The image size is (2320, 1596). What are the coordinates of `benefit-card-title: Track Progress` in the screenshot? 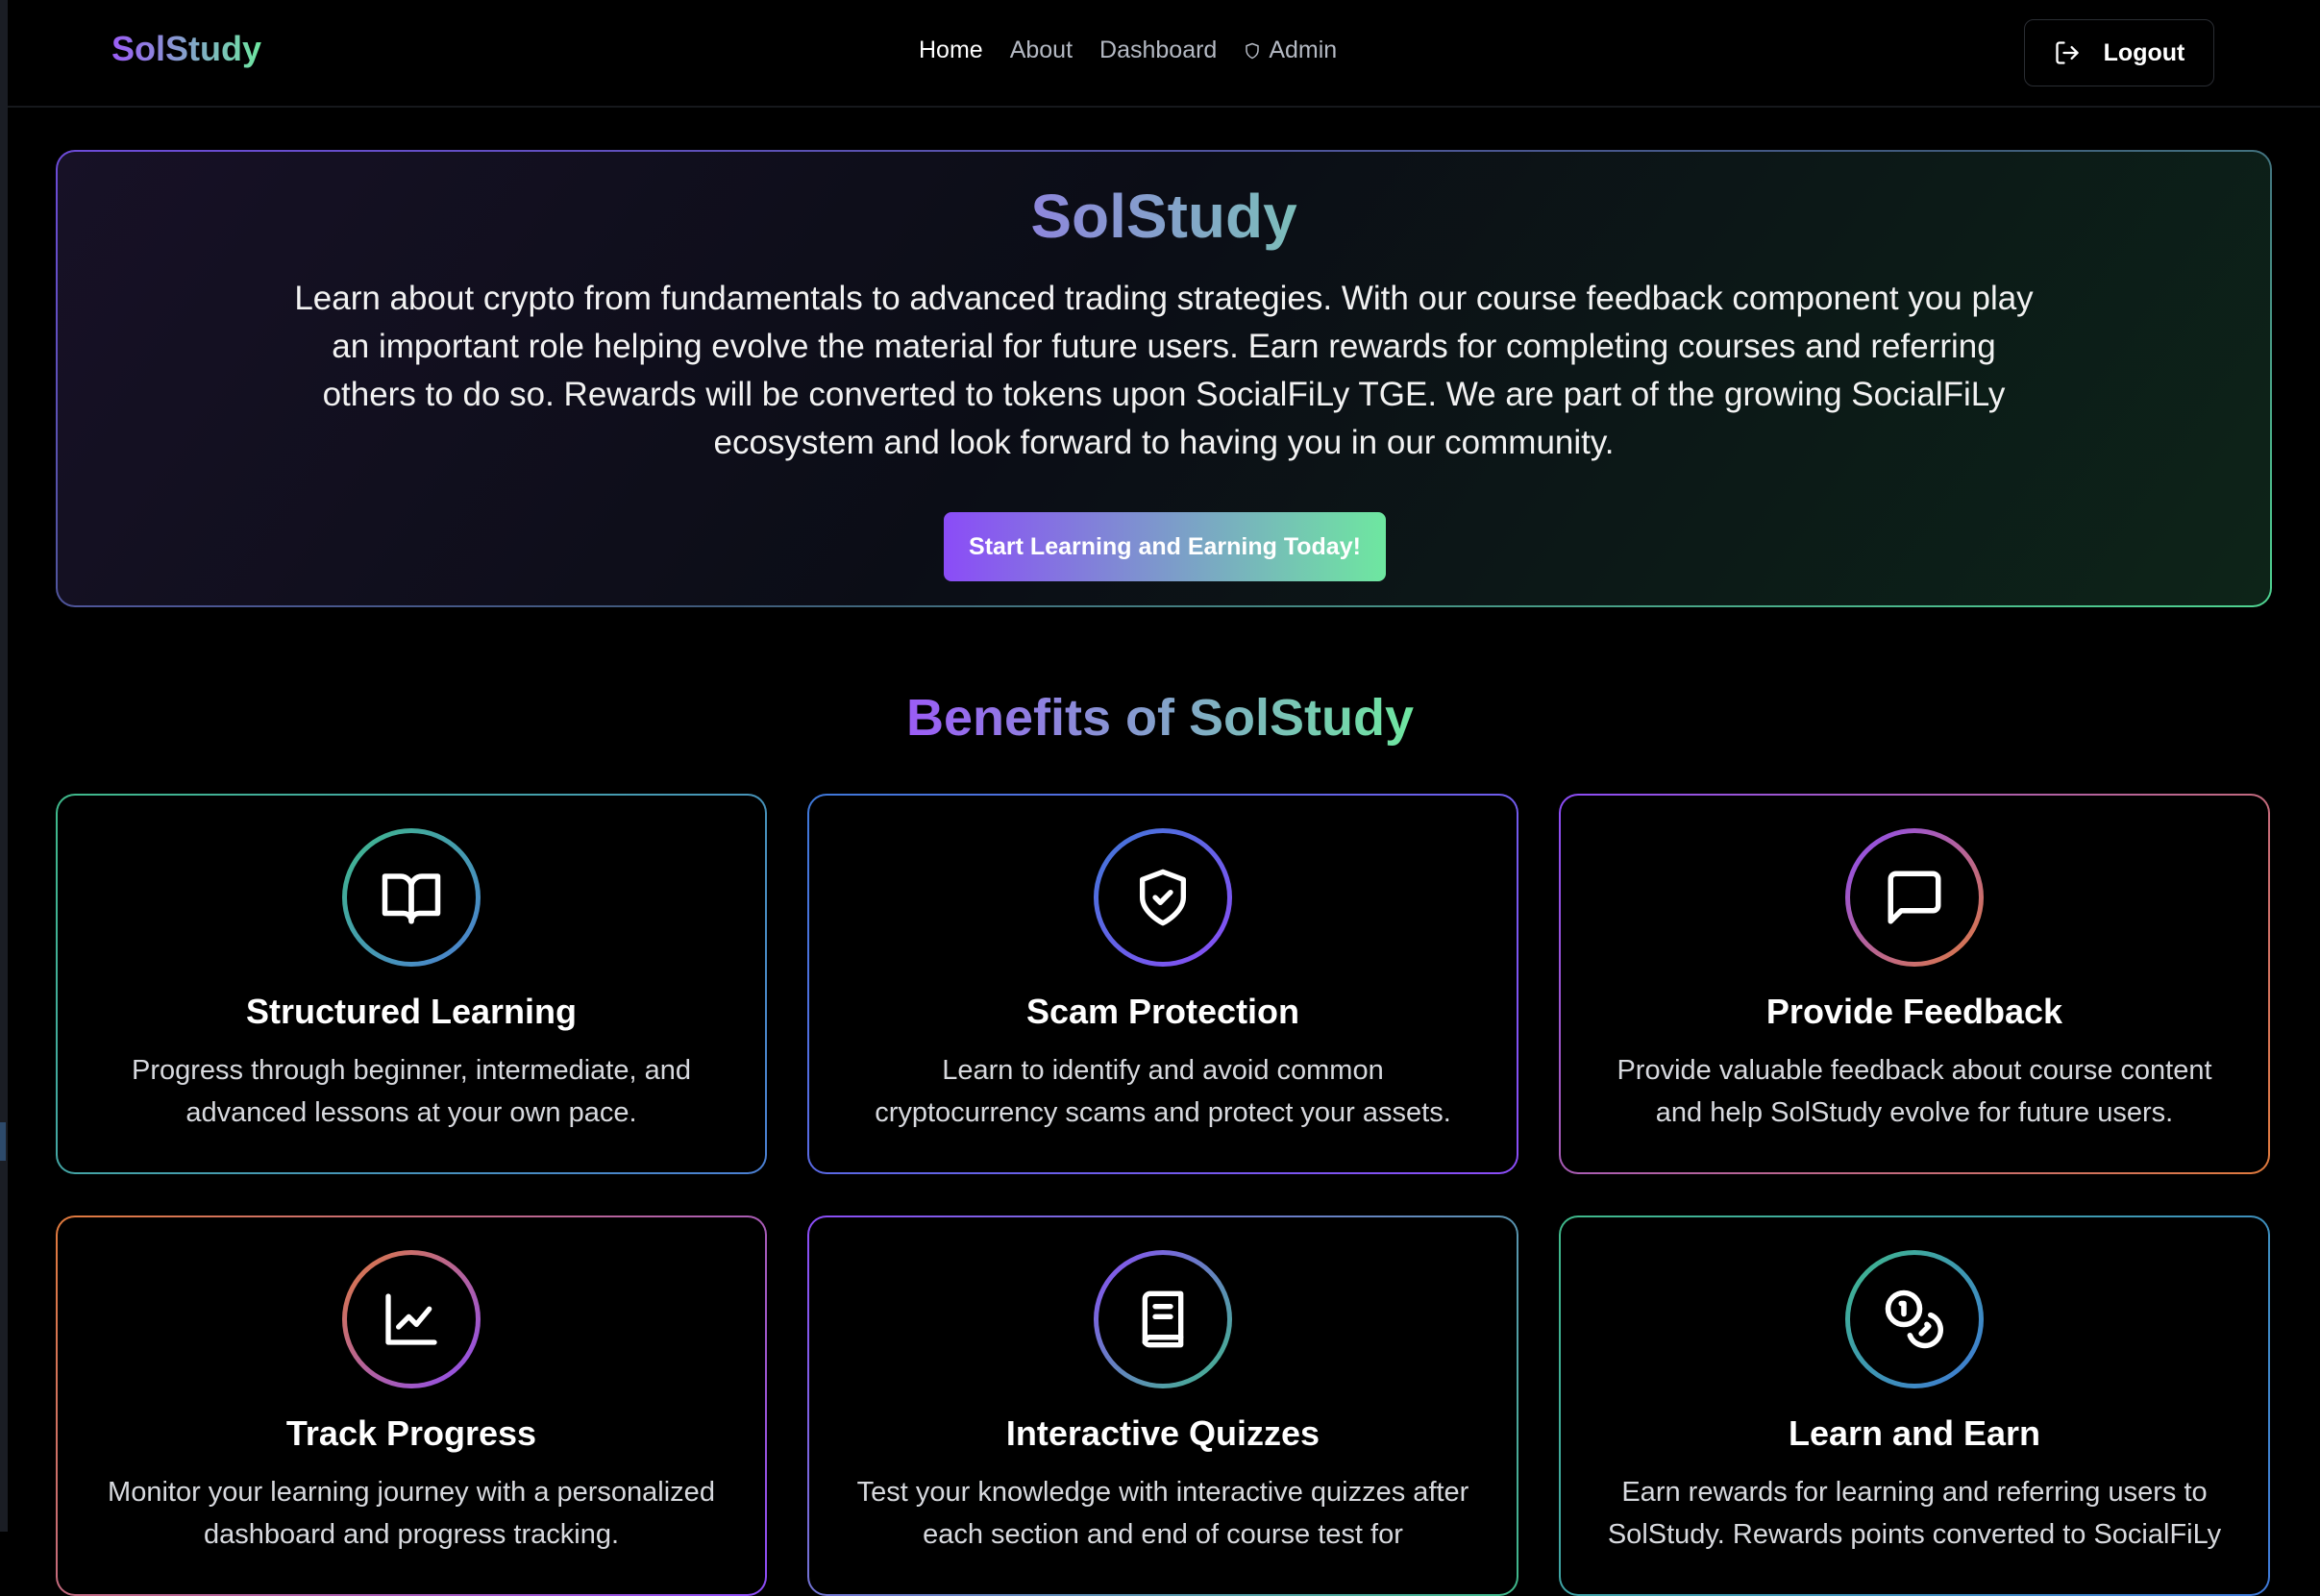 It's located at (411, 1433).